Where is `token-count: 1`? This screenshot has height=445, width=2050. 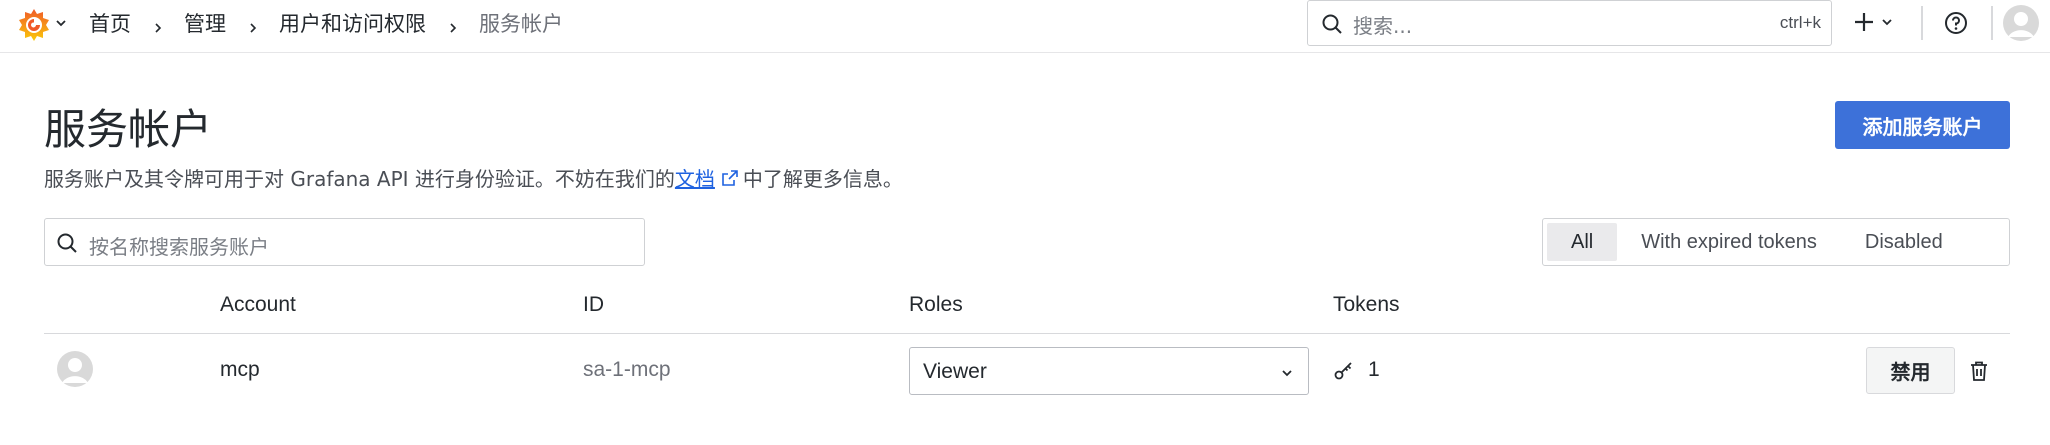 token-count: 1 is located at coordinates (1374, 369).